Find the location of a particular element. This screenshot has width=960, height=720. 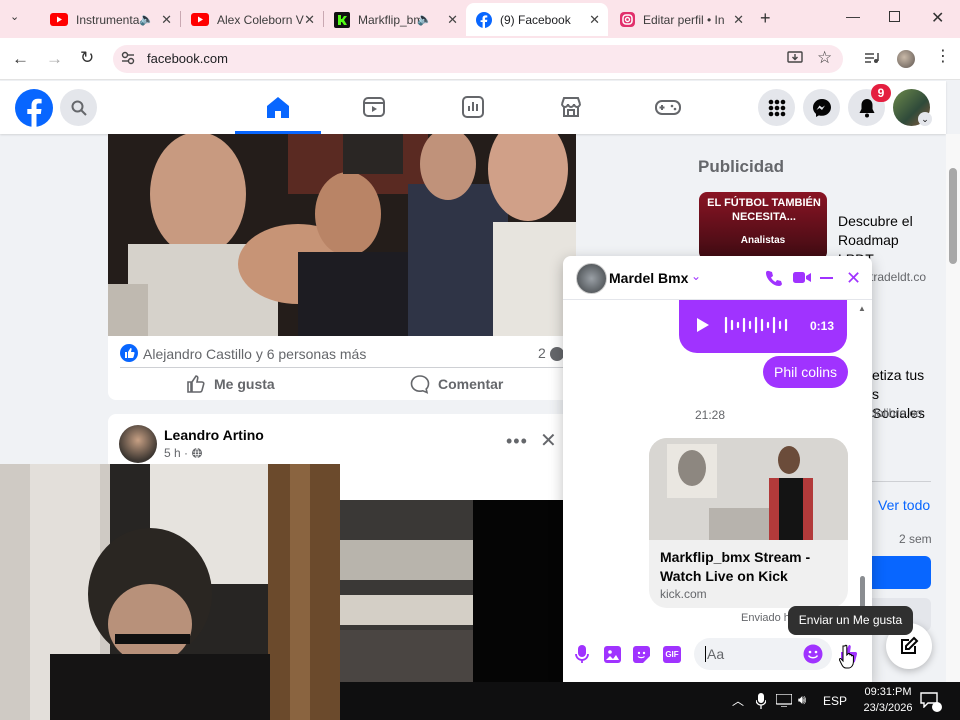

messenger-button is located at coordinates (821, 107).